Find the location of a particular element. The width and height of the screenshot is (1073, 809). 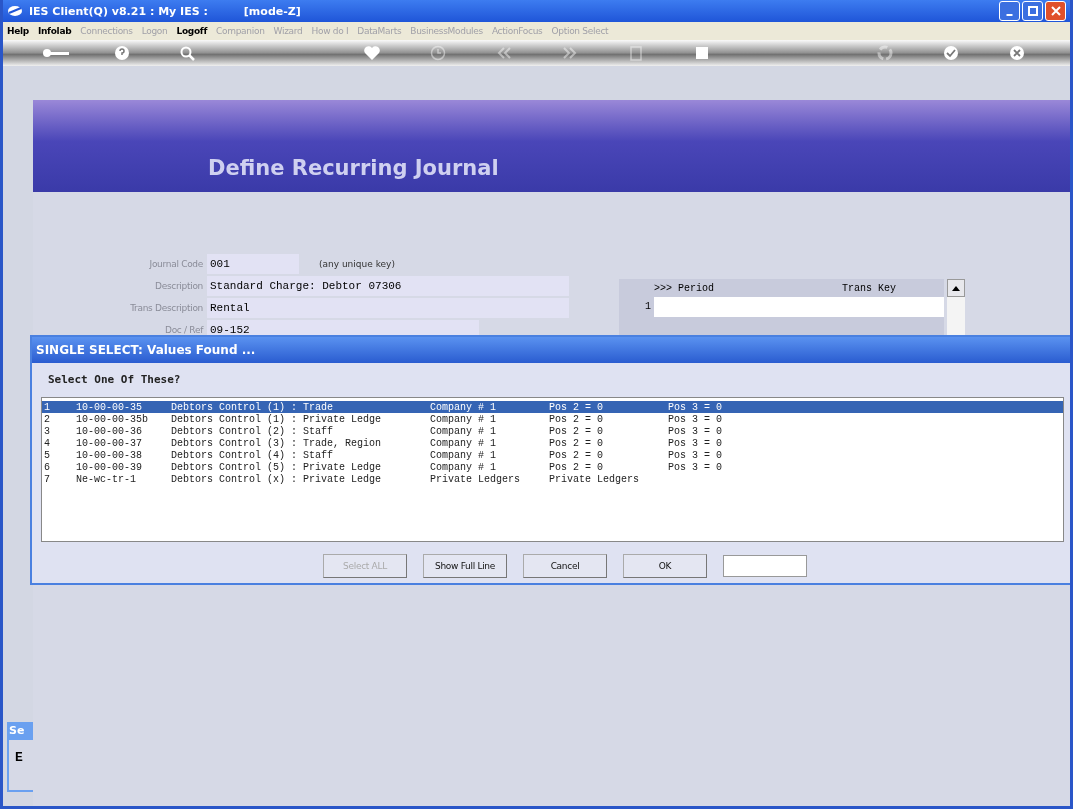

list-cell-text: Ne-wc-tr-1 is located at coordinates (106, 479).